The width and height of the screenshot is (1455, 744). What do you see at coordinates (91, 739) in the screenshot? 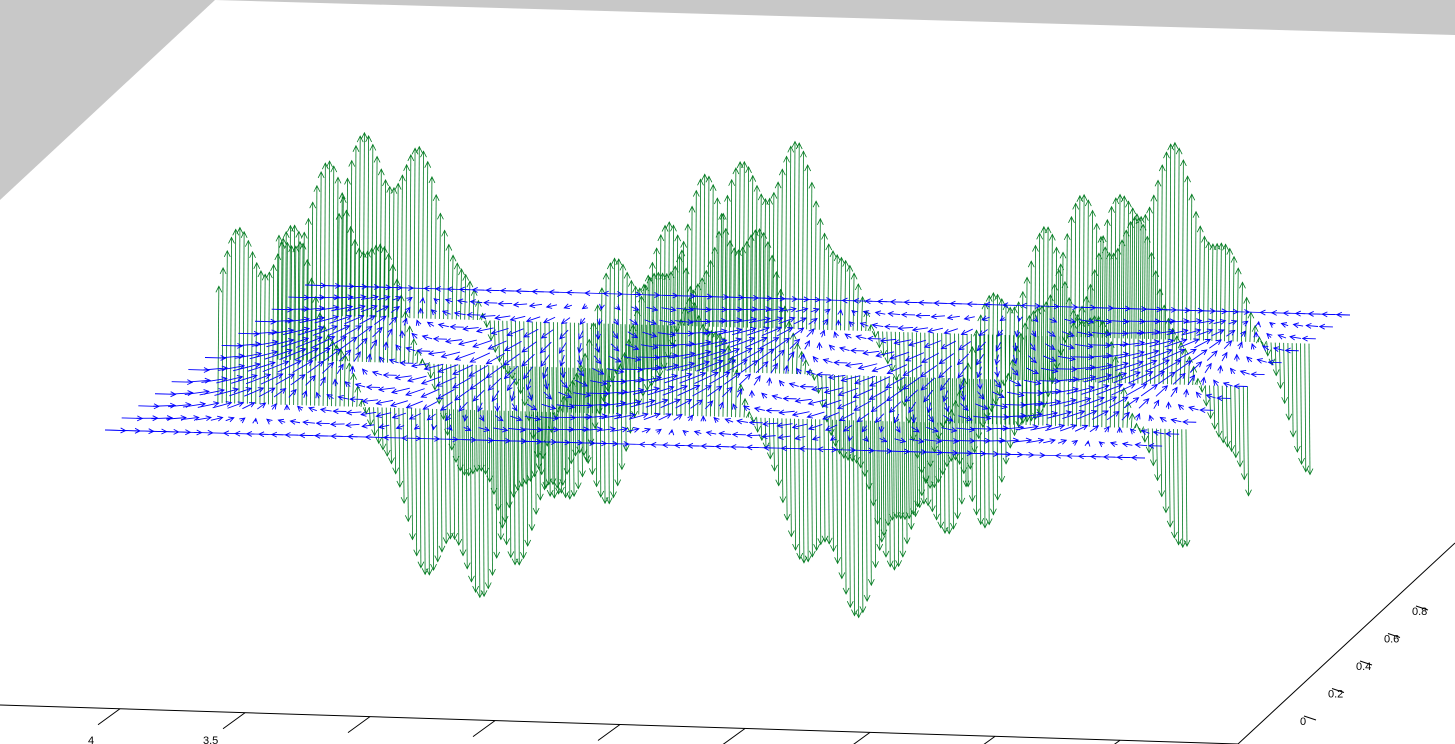
I see `x-tick-label: 4` at bounding box center [91, 739].